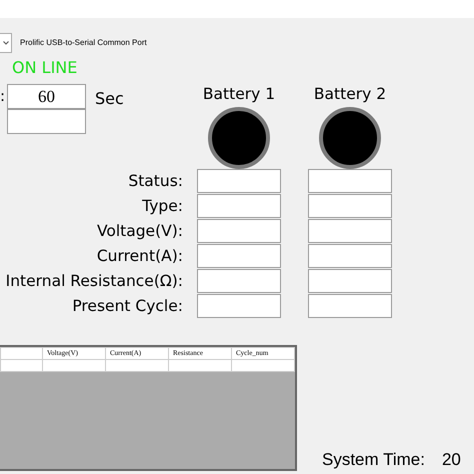 Image resolution: width=474 pixels, height=474 pixels. Describe the element at coordinates (239, 94) in the screenshot. I see `battery-label: Battery 1` at that location.